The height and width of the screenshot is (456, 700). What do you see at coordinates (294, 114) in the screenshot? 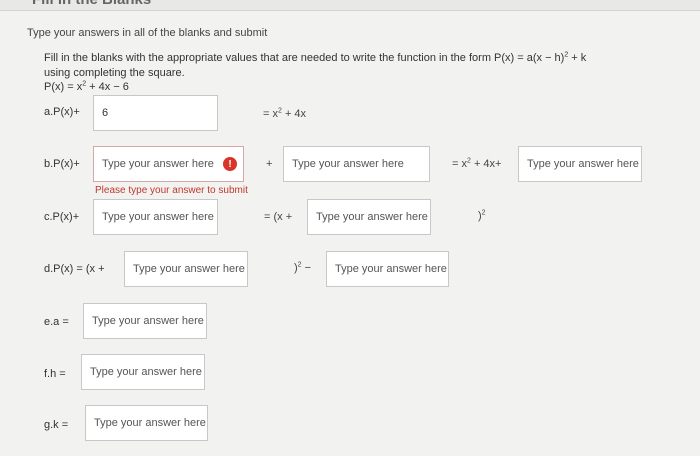
I see `row-a-expr-rest: + 4x` at bounding box center [294, 114].